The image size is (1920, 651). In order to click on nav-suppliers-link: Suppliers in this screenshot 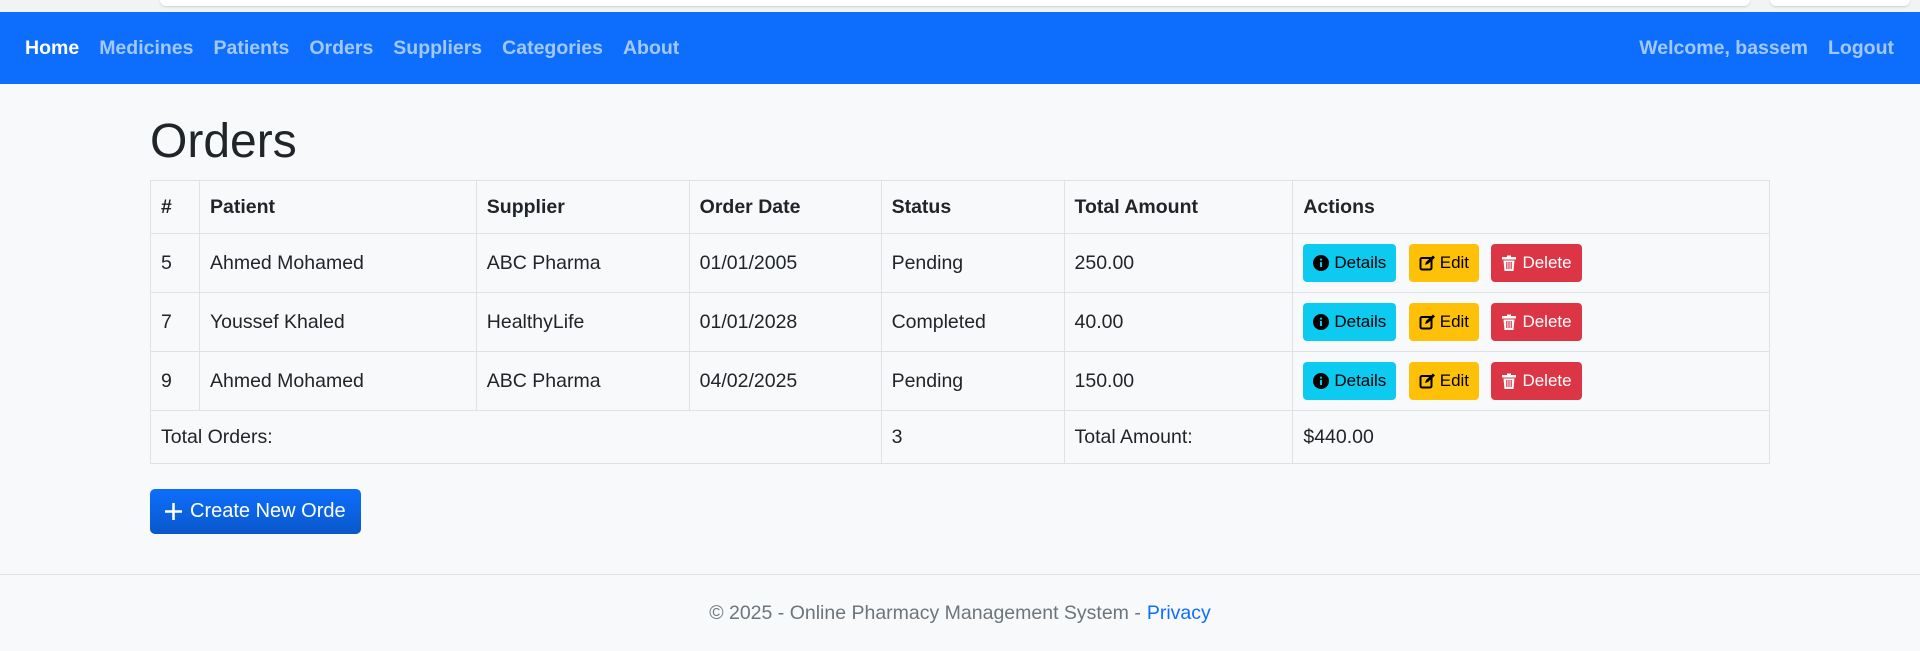, I will do `click(437, 48)`.